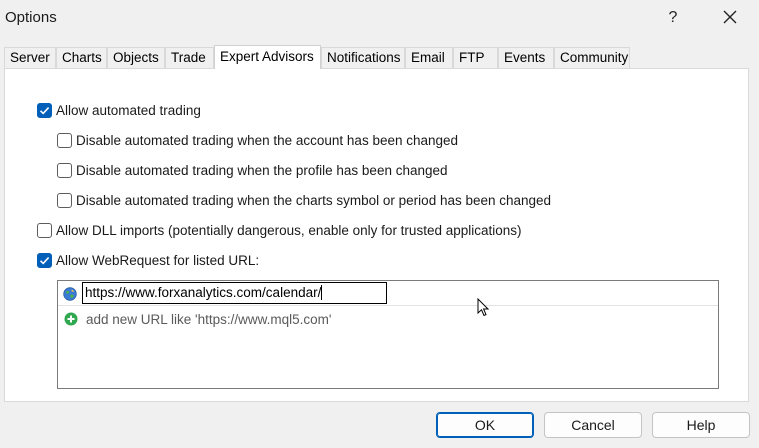 Image resolution: width=759 pixels, height=448 pixels. What do you see at coordinates (203, 292) in the screenshot?
I see `url-value: https://www.forxanalytics.com/calendar/` at bounding box center [203, 292].